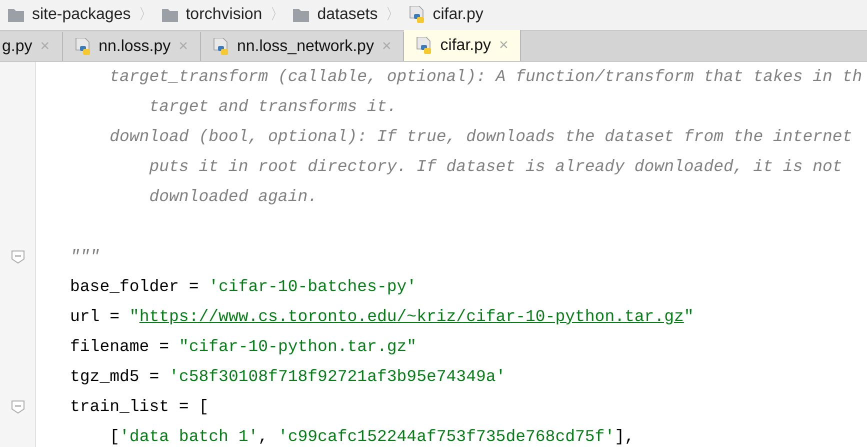 The width and height of the screenshot is (867, 447). I want to click on code-line: train_list = [, so click(139, 407).